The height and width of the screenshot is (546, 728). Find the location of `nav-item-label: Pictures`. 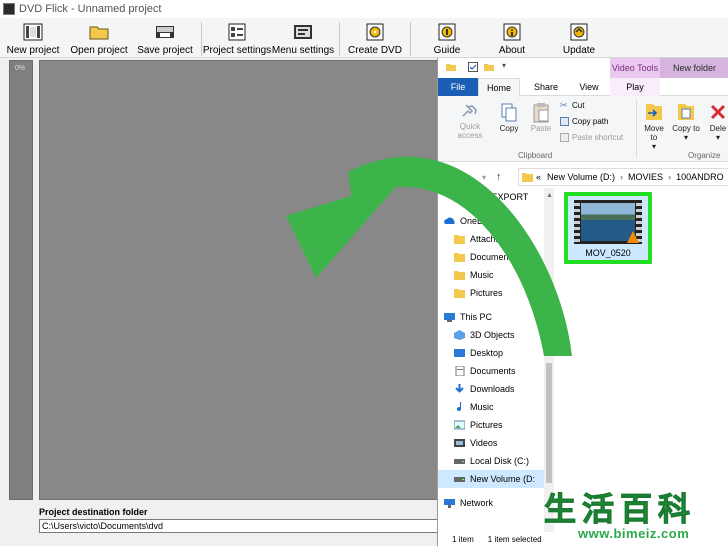

nav-item-label: Pictures is located at coordinates (486, 293).